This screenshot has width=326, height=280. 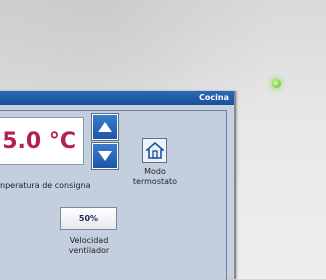 What do you see at coordinates (45, 185) in the screenshot?
I see `setpoint-label: nperatura de consigna` at bounding box center [45, 185].